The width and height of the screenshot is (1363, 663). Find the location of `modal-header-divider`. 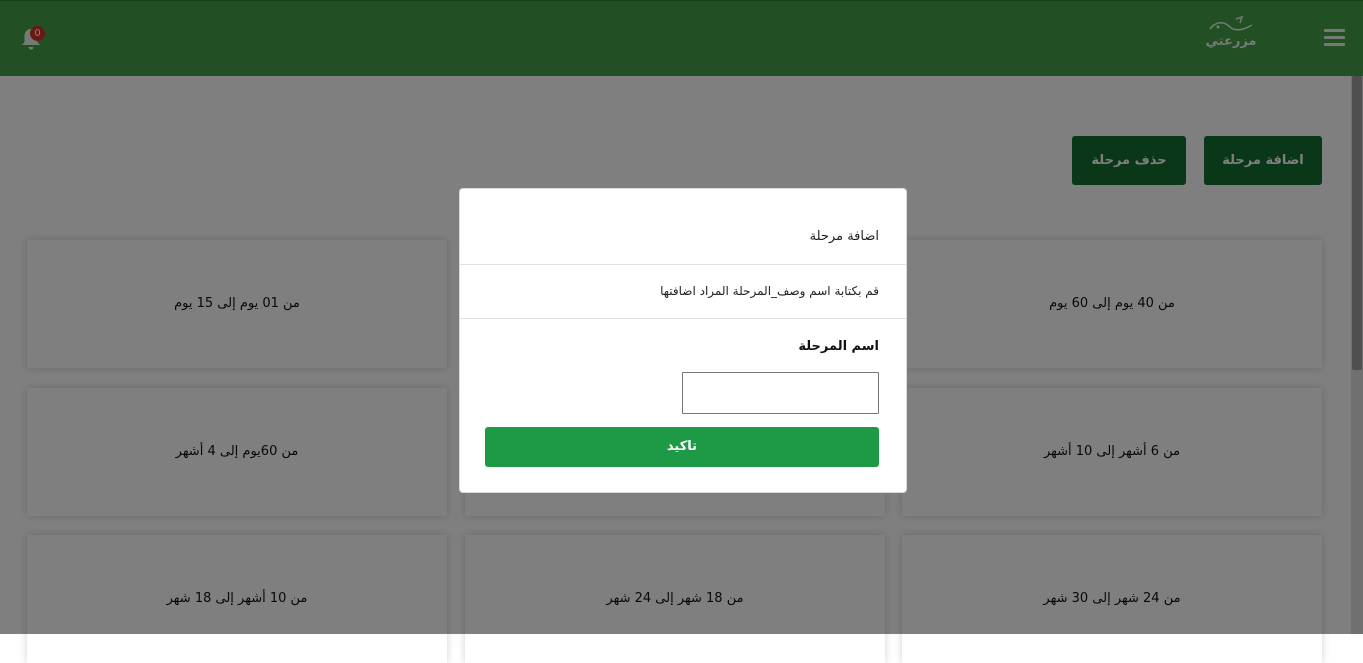

modal-header-divider is located at coordinates (683, 264).